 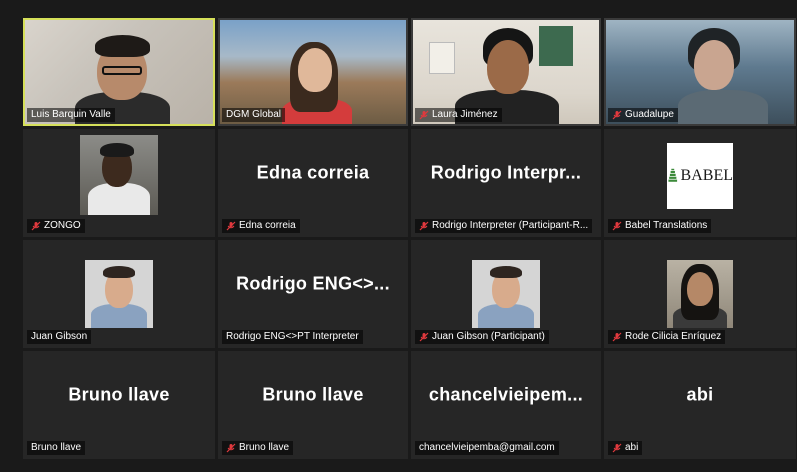 I want to click on participant-name: Rode Cilicia Enríquez, so click(x=673, y=336).